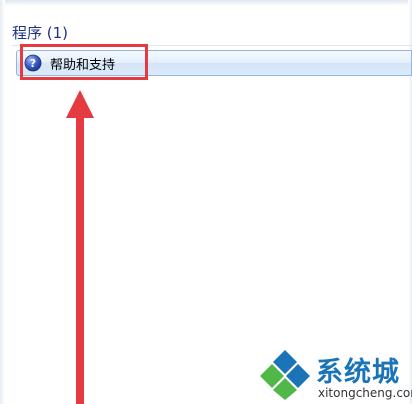 This screenshot has height=404, width=412. I want to click on group-divider, so click(212, 45).